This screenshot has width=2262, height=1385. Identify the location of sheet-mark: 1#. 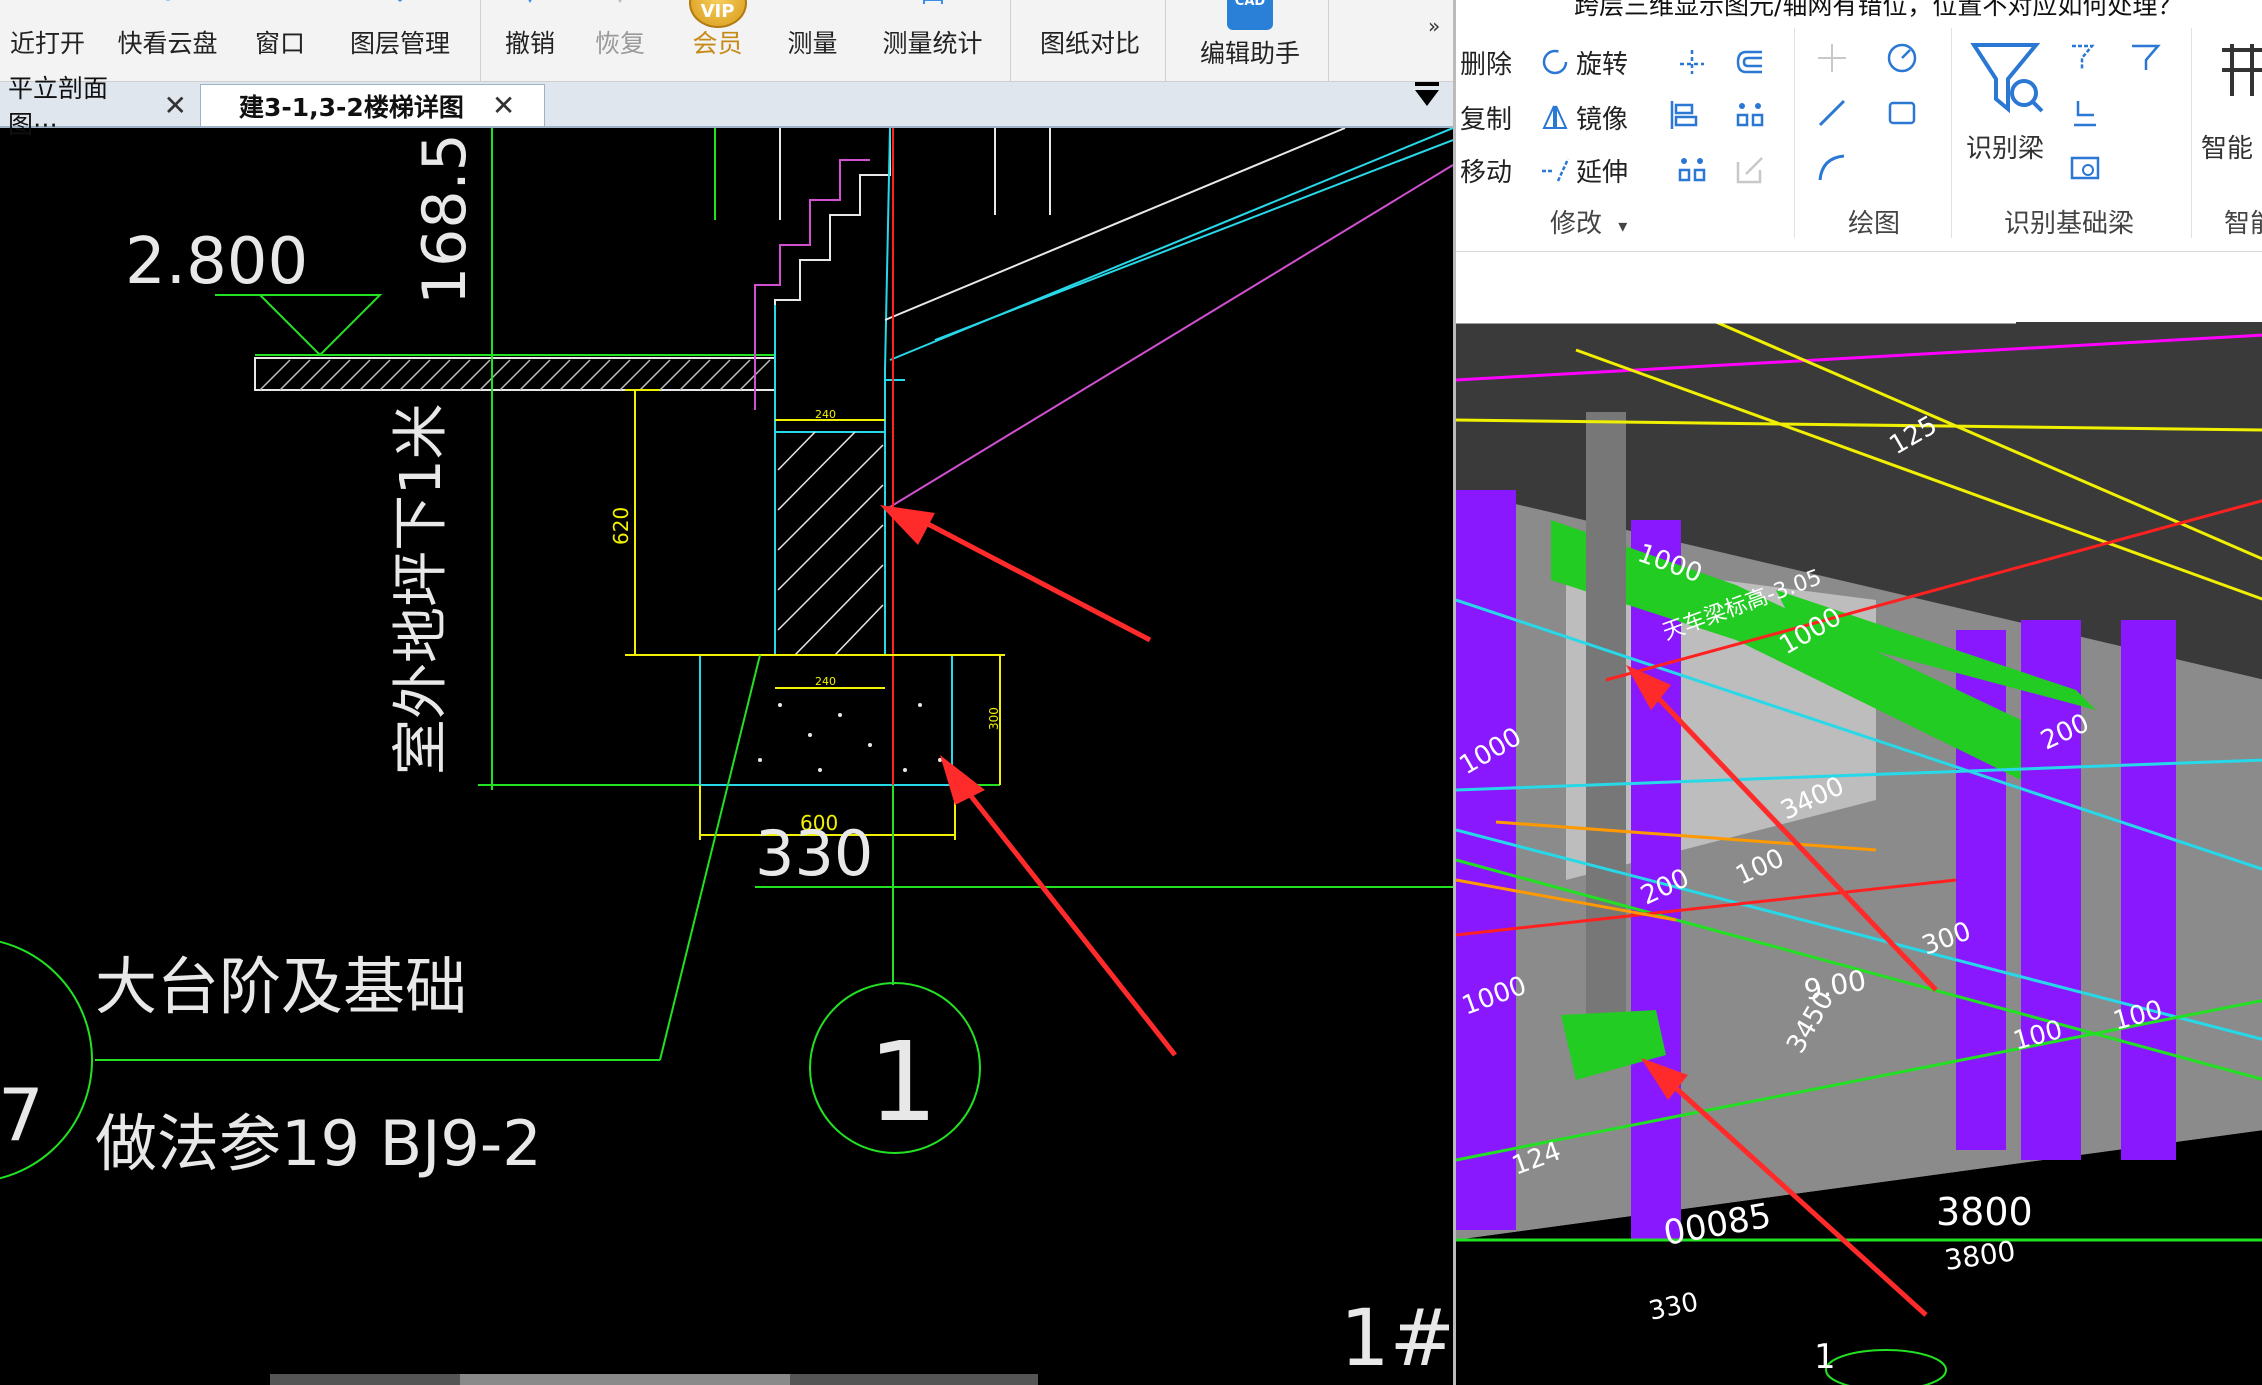
(1396, 1339).